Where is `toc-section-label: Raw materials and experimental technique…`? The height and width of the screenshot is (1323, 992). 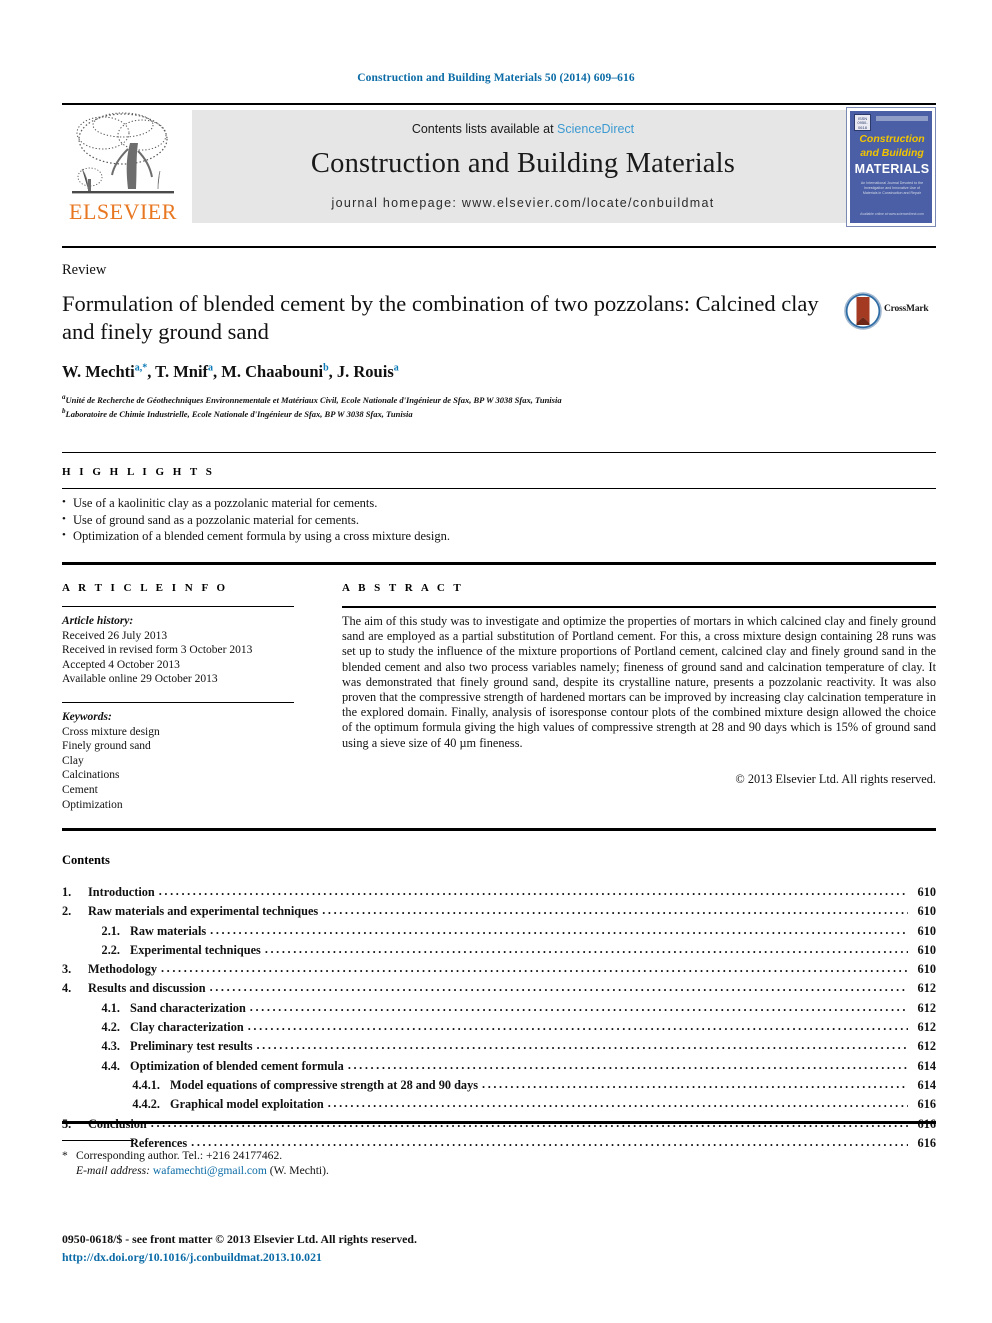
toc-section-label: Raw materials and experimental technique… is located at coordinates (203, 911).